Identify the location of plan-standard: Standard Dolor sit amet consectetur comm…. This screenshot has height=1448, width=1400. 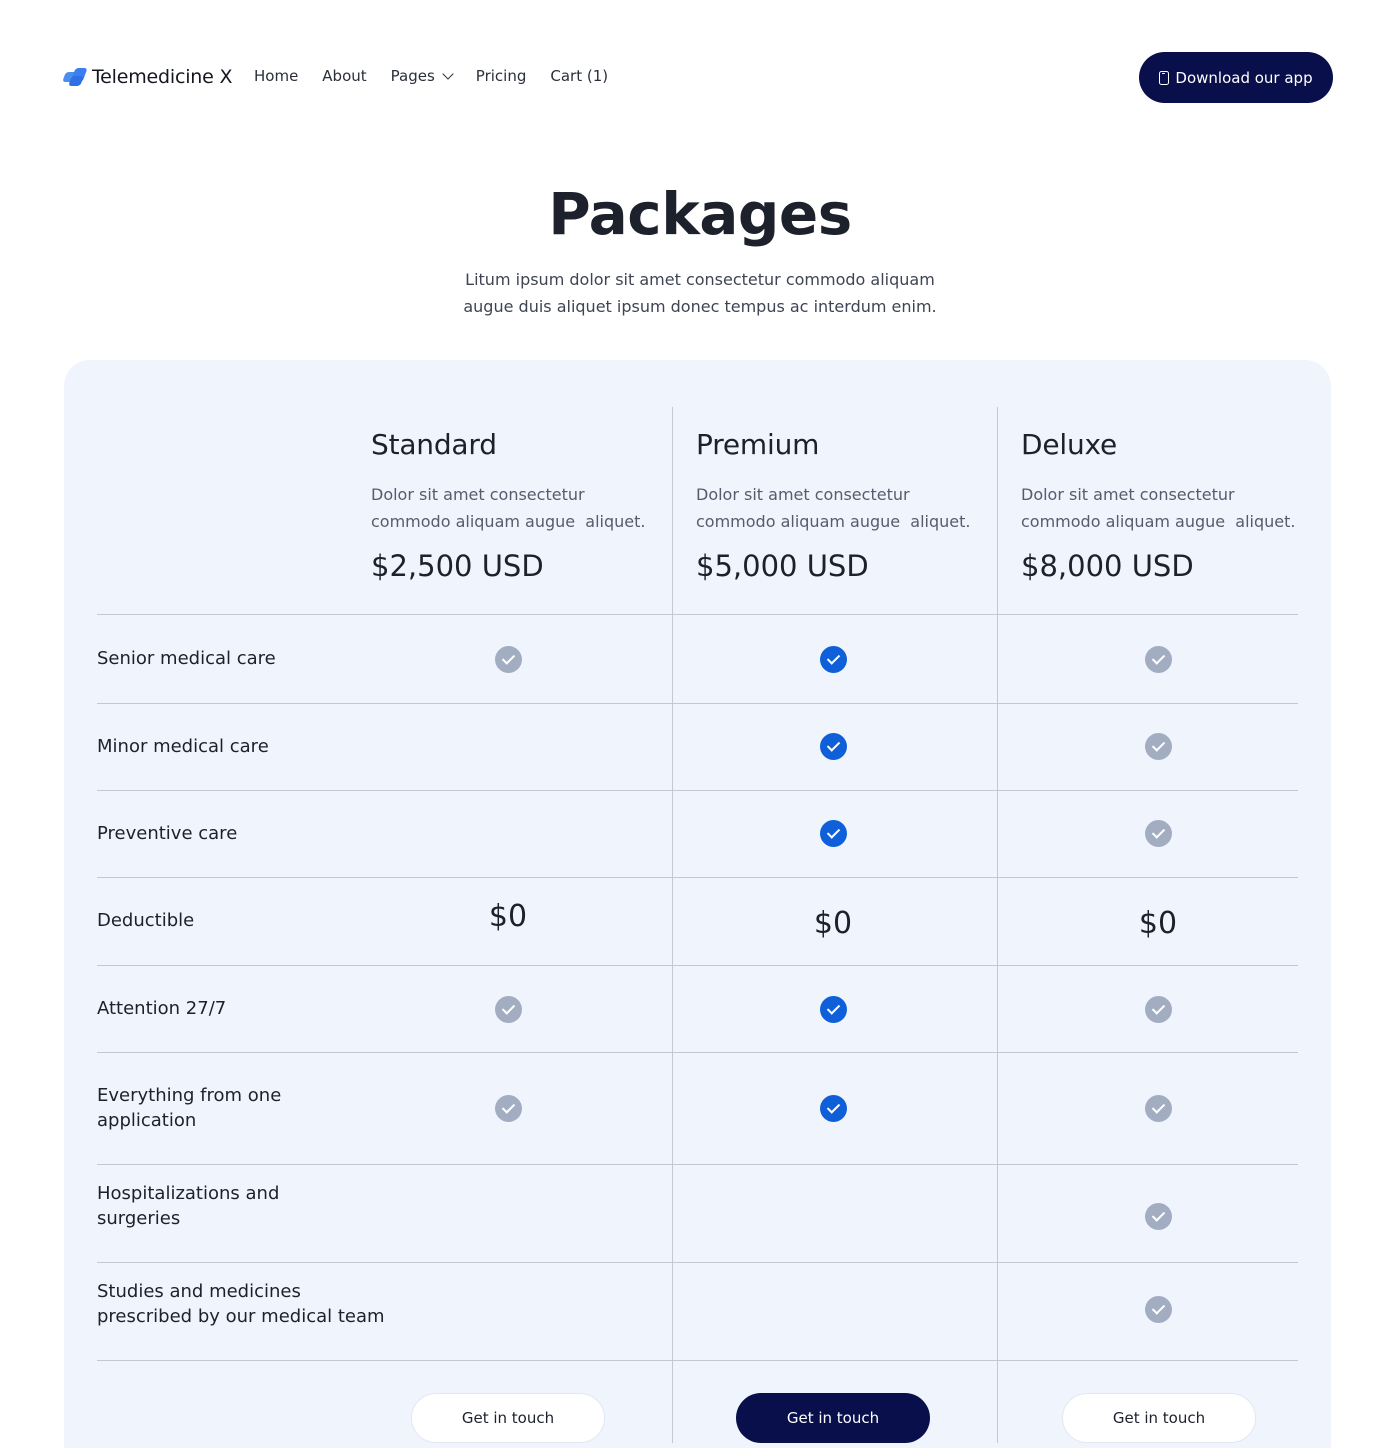
(516, 505).